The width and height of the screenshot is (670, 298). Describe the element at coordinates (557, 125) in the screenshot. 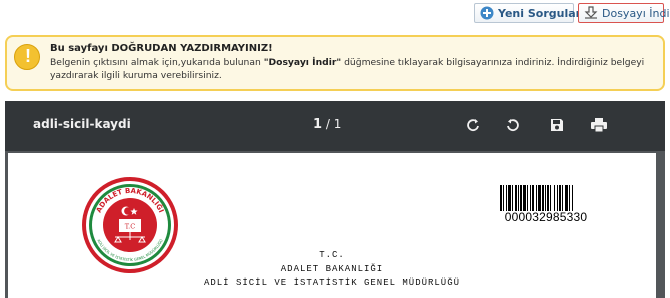

I see `save-icon` at that location.